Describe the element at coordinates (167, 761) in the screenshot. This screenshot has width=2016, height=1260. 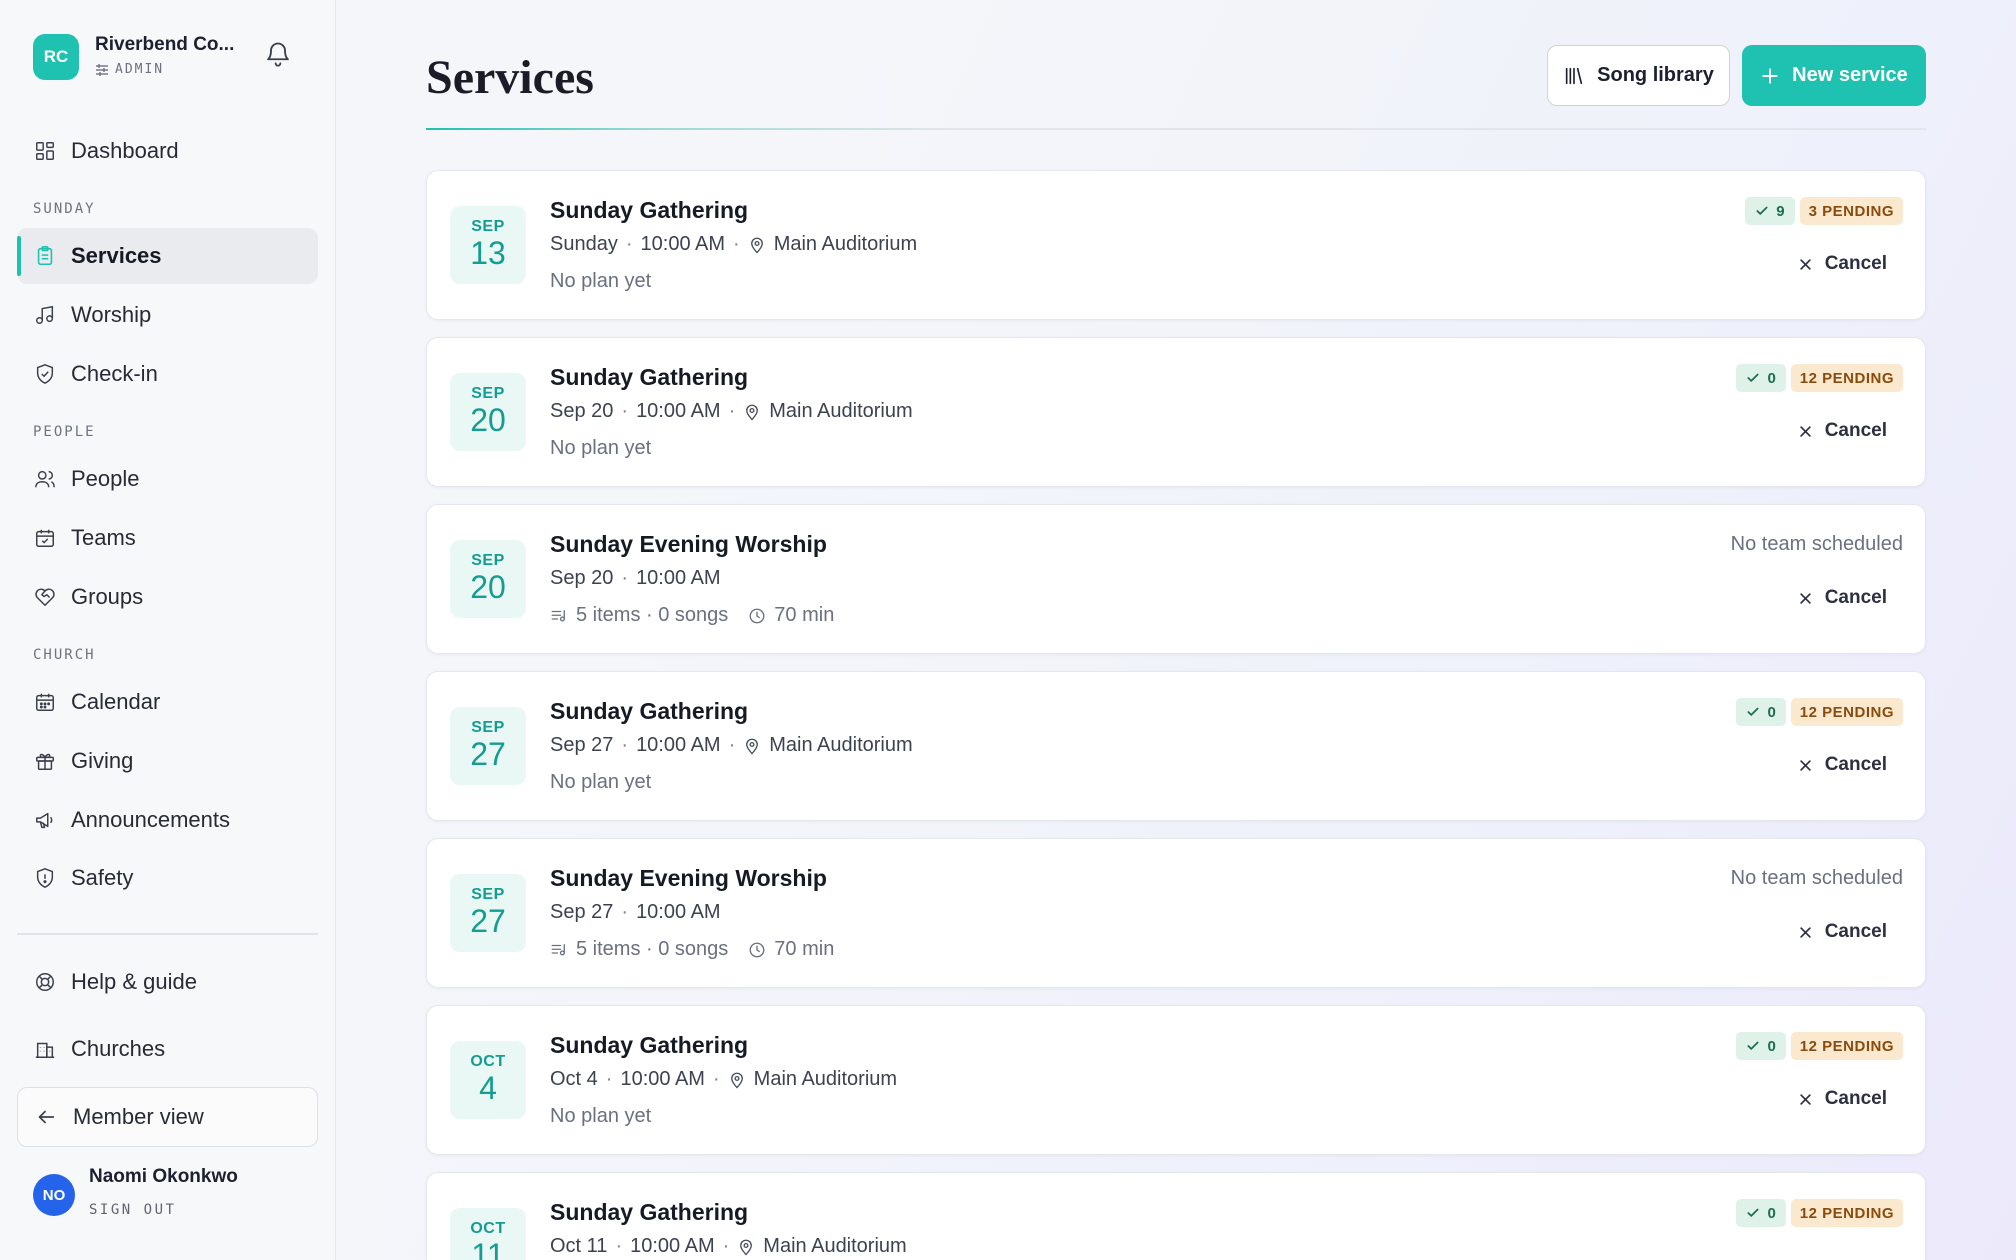
I see `sidebar-item-giving: Giving` at that location.